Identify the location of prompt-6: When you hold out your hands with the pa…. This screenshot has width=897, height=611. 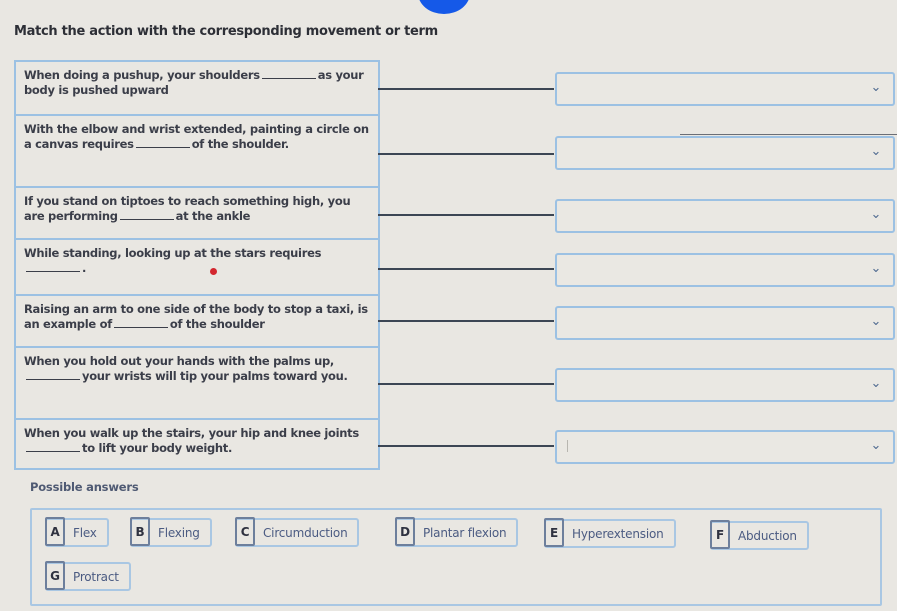
(197, 384).